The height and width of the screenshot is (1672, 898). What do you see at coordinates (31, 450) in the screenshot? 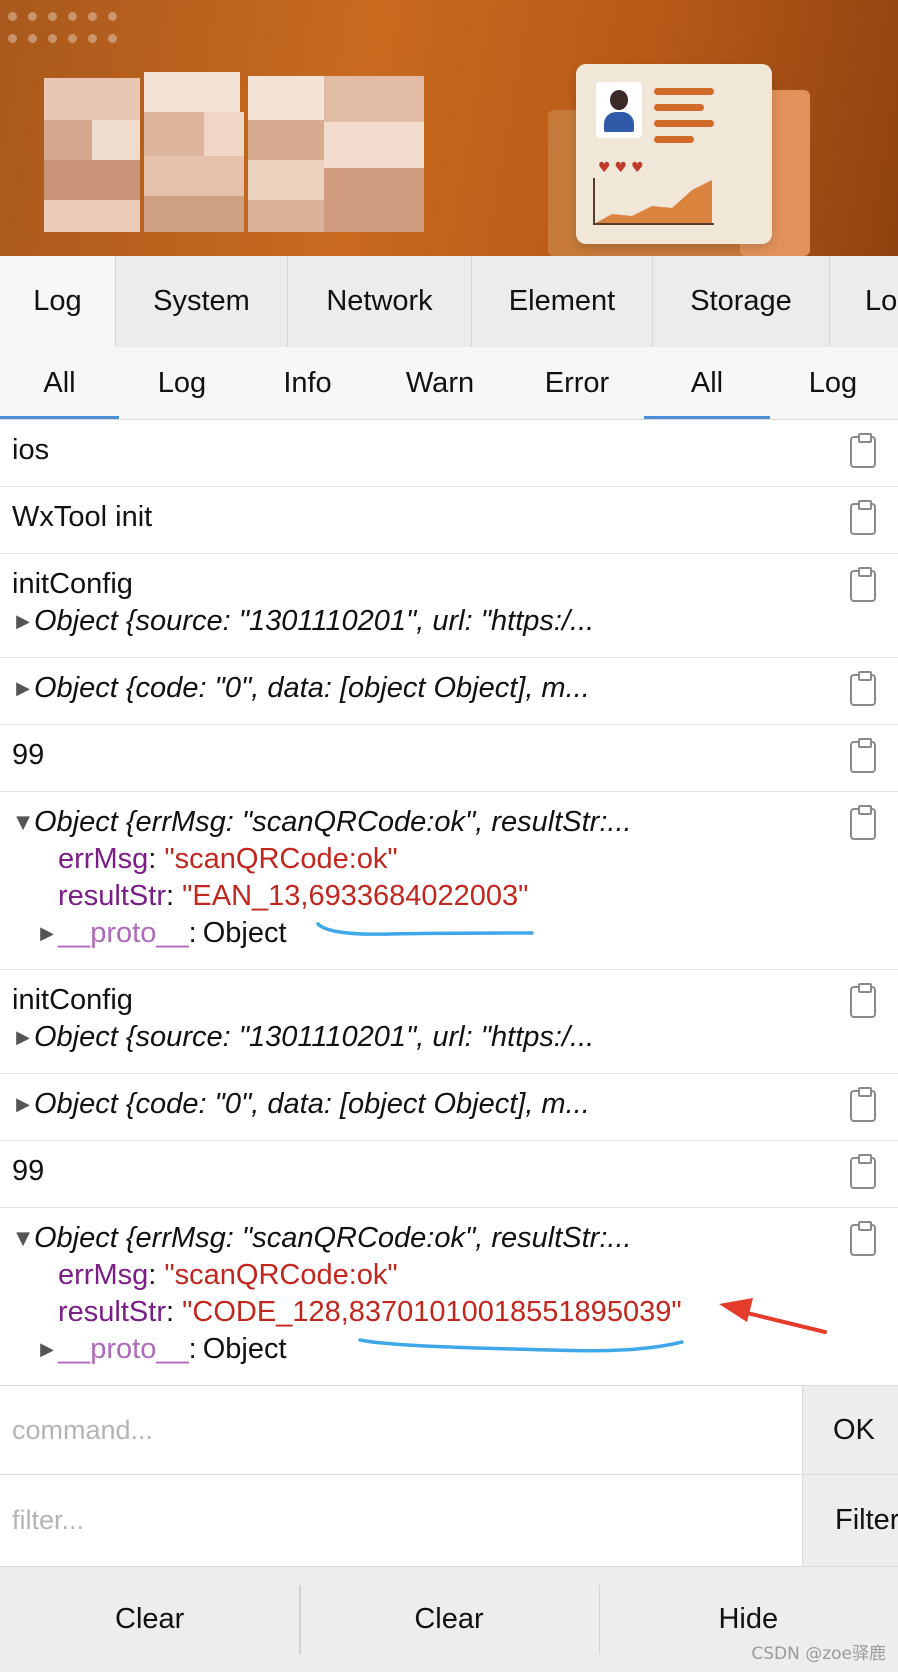
I see `log-text: ios` at bounding box center [31, 450].